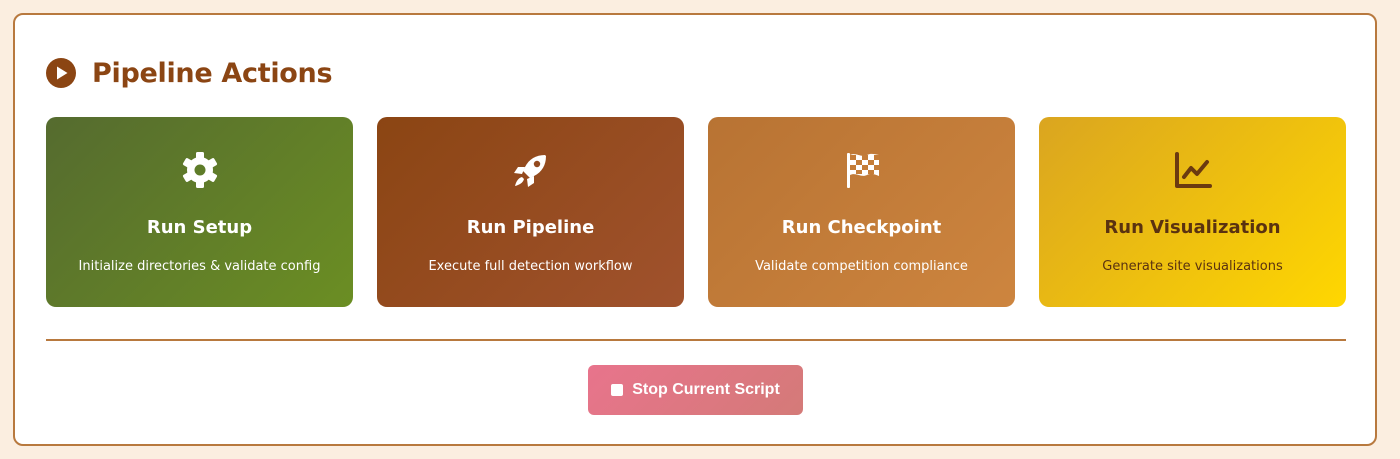 The width and height of the screenshot is (1400, 459). Describe the element at coordinates (61, 73) in the screenshot. I see `play-circle-icon` at that location.